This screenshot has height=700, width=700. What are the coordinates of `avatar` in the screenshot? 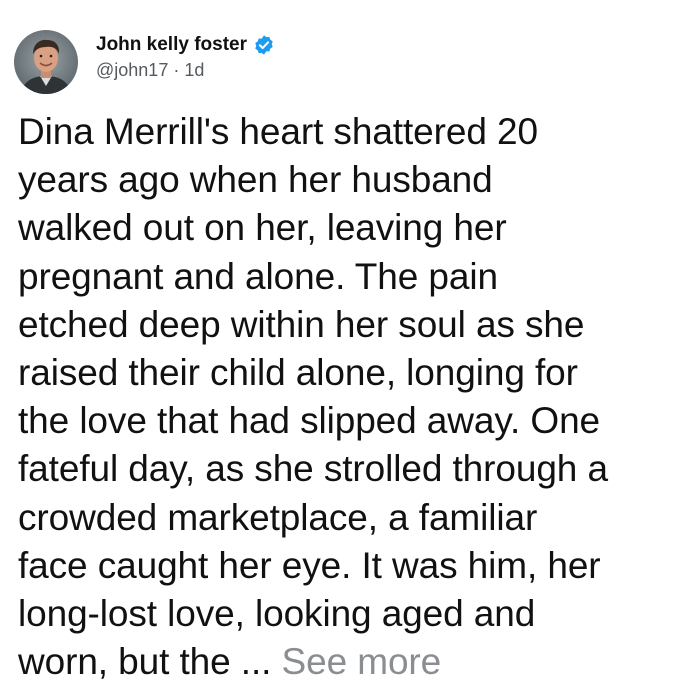 It's located at (46, 62).